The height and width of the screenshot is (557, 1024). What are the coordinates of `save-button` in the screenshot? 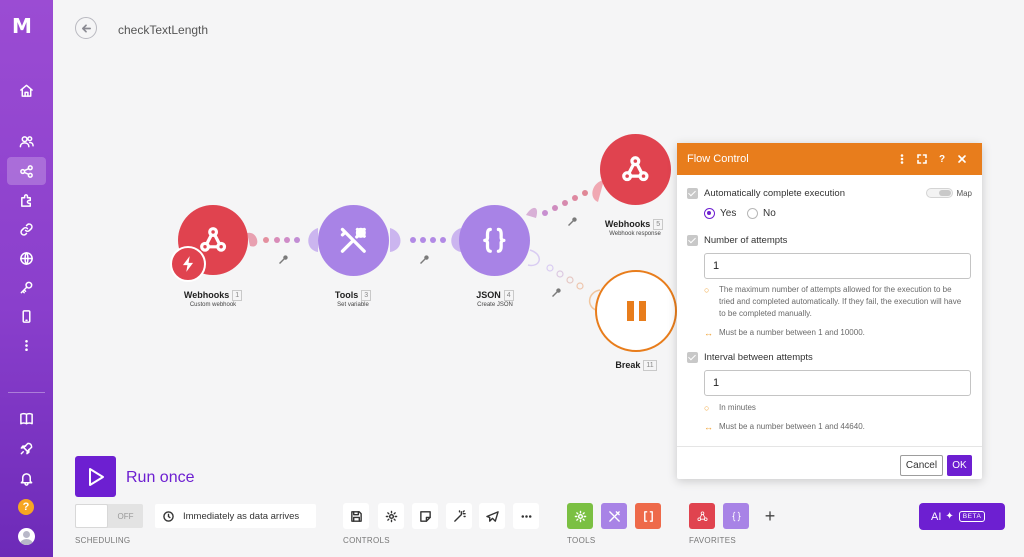 It's located at (356, 516).